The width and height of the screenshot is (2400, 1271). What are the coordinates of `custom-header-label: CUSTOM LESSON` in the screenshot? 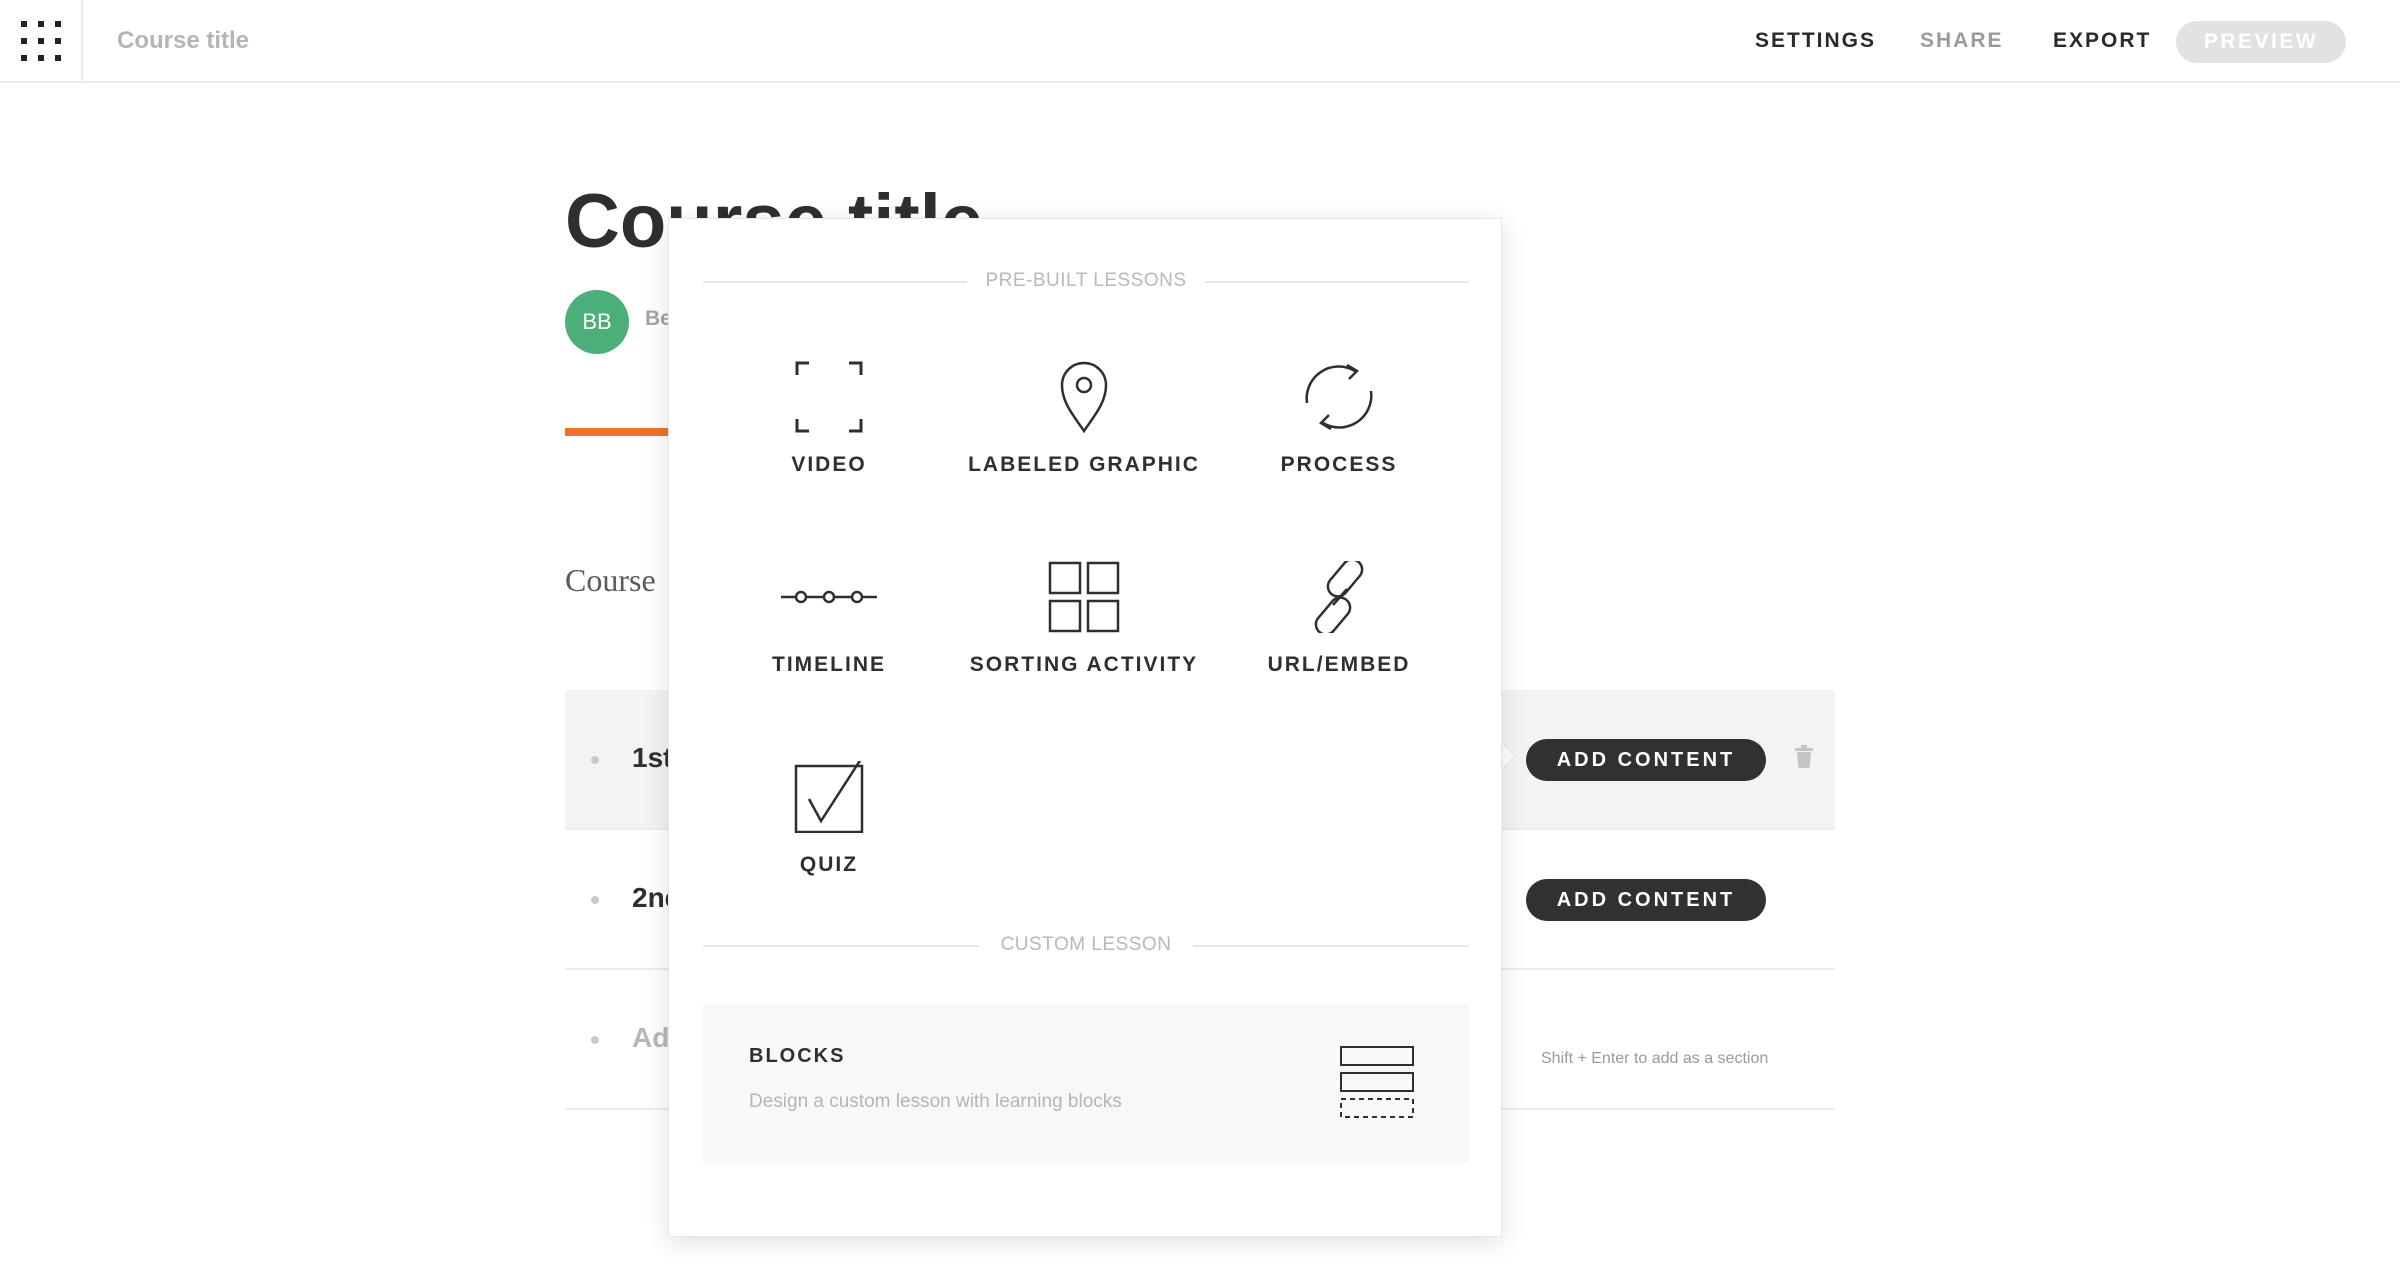 It's located at (1086, 944).